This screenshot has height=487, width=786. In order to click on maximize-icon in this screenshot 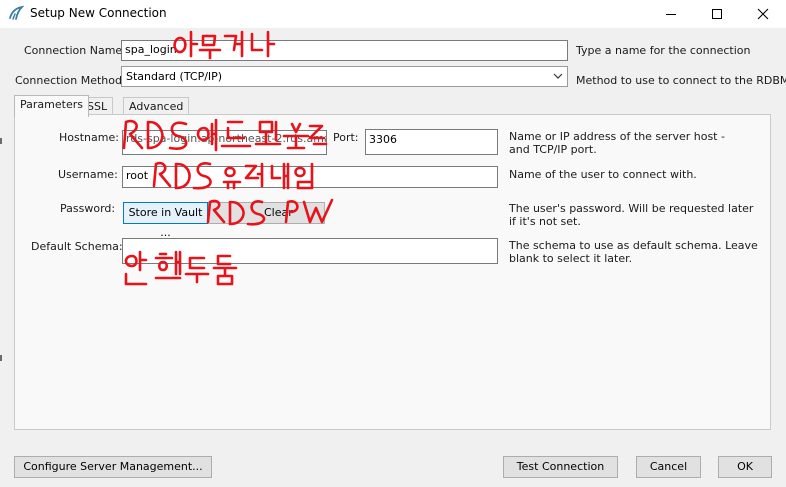, I will do `click(717, 14)`.